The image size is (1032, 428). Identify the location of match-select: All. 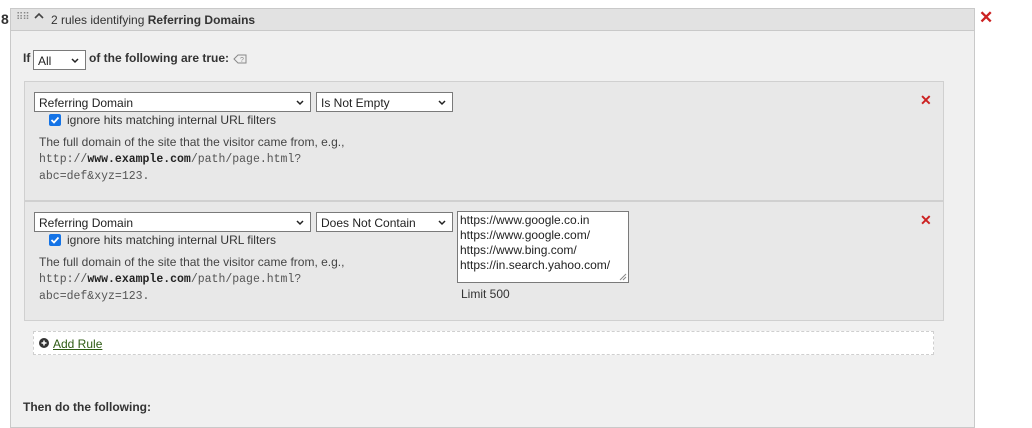
(59, 60).